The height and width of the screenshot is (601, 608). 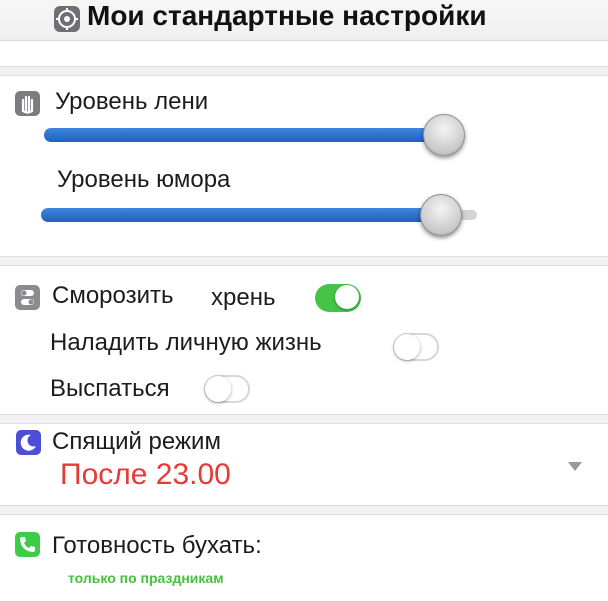 What do you see at coordinates (113, 295) in the screenshot?
I see `blurt-nonsense-label: Сморозить` at bounding box center [113, 295].